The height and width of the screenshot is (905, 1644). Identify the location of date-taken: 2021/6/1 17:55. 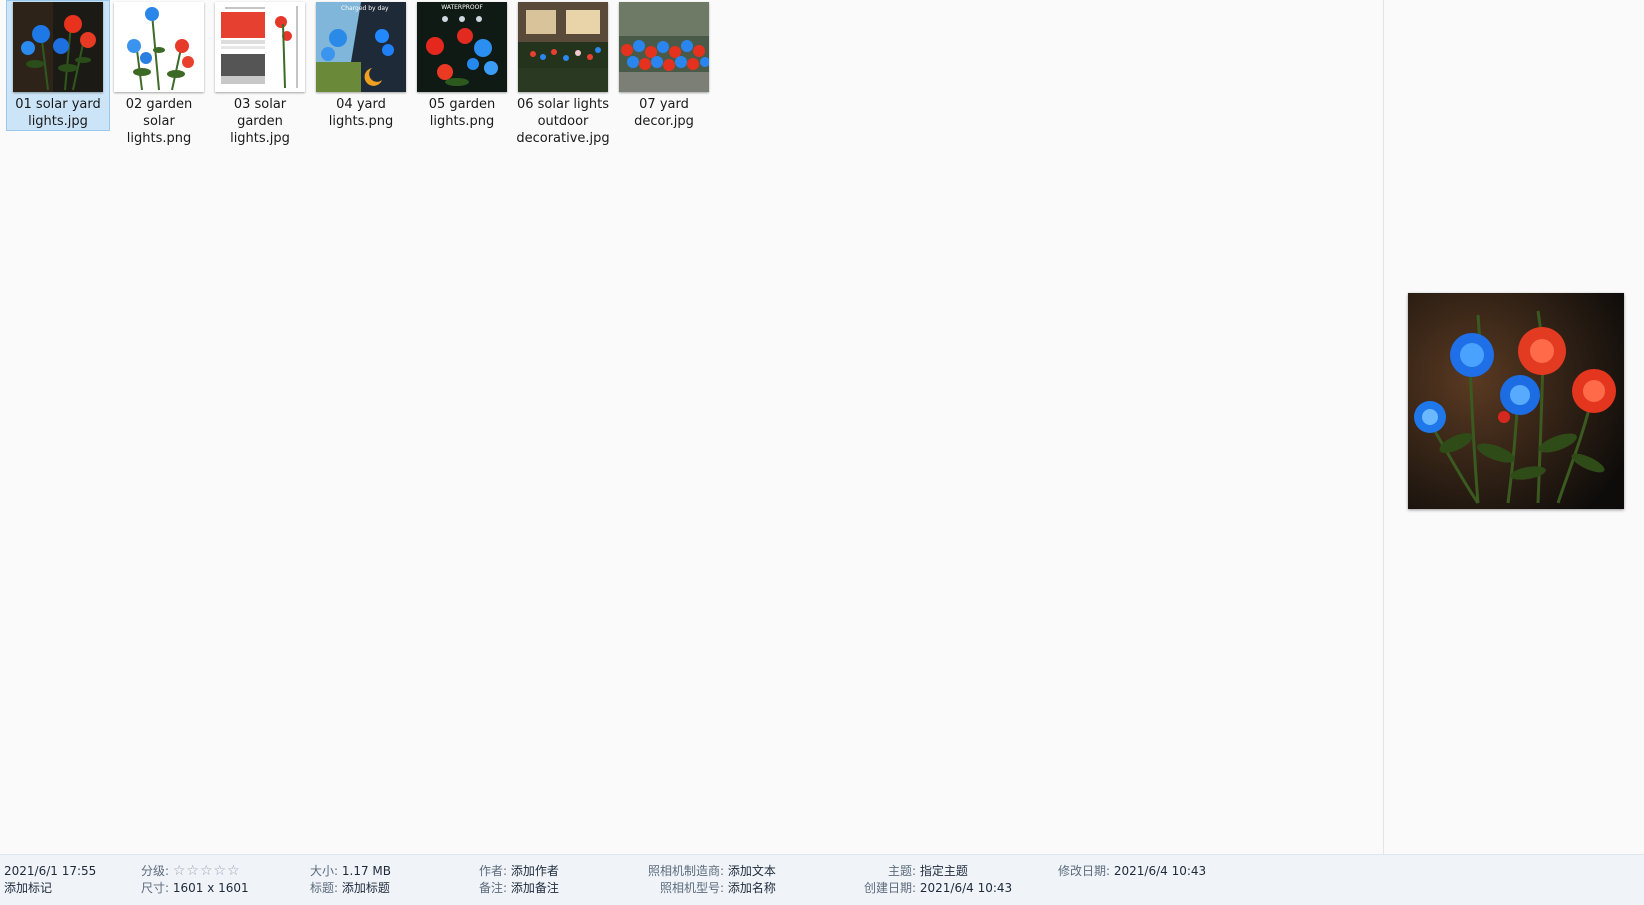
(50, 871).